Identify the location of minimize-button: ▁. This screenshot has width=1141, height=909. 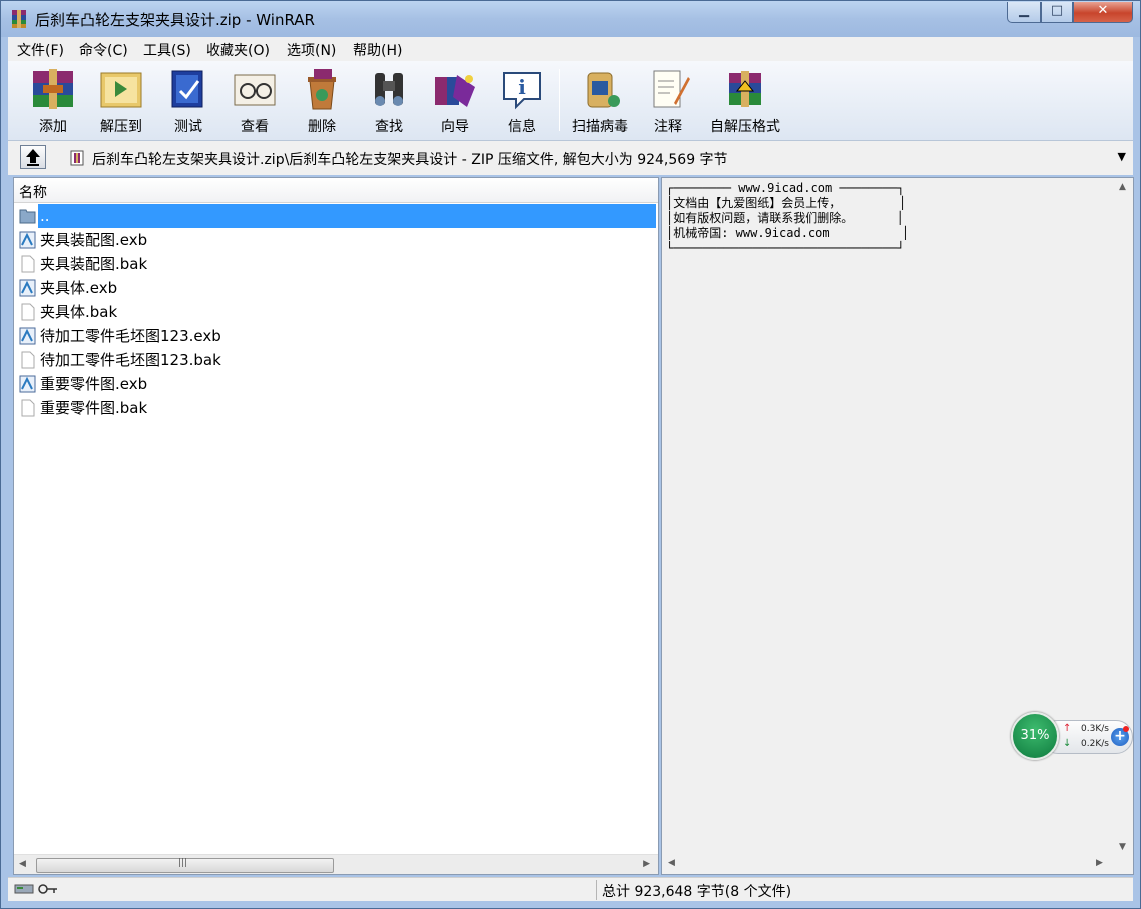
(1024, 12).